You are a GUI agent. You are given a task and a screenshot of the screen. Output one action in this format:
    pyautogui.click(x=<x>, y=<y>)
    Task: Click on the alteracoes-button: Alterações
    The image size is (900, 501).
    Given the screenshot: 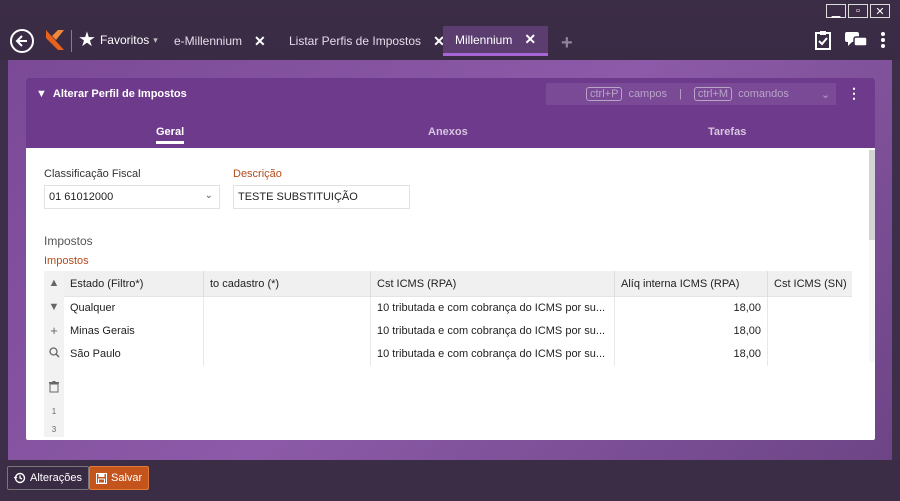 What is the action you would take?
    pyautogui.click(x=48, y=478)
    